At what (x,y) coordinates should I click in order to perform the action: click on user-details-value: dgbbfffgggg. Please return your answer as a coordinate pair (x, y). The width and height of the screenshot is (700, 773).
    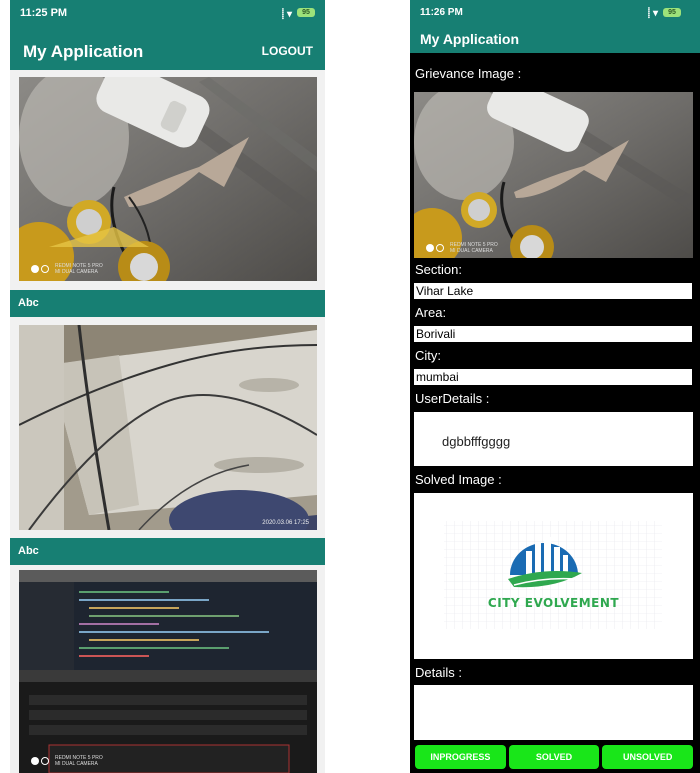
    Looking at the image, I should click on (476, 441).